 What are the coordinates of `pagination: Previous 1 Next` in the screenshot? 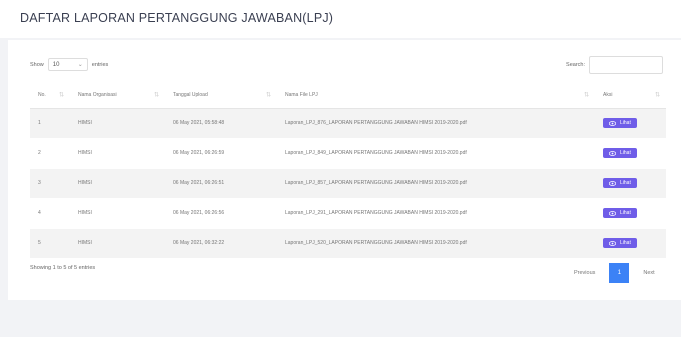 It's located at (614, 273).